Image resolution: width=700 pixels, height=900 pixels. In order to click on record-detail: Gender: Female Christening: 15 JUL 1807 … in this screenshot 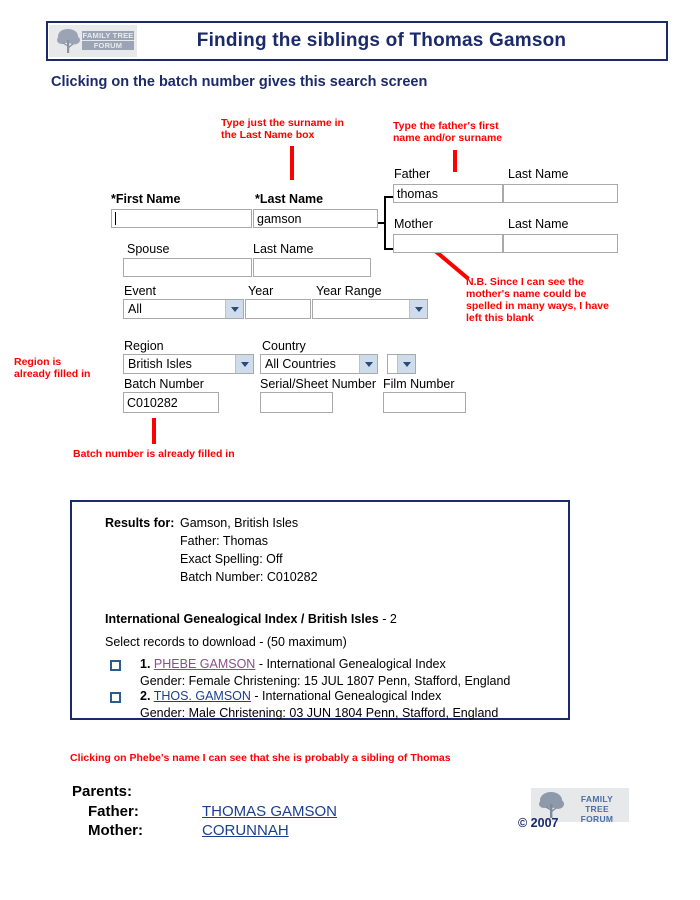, I will do `click(325, 681)`.